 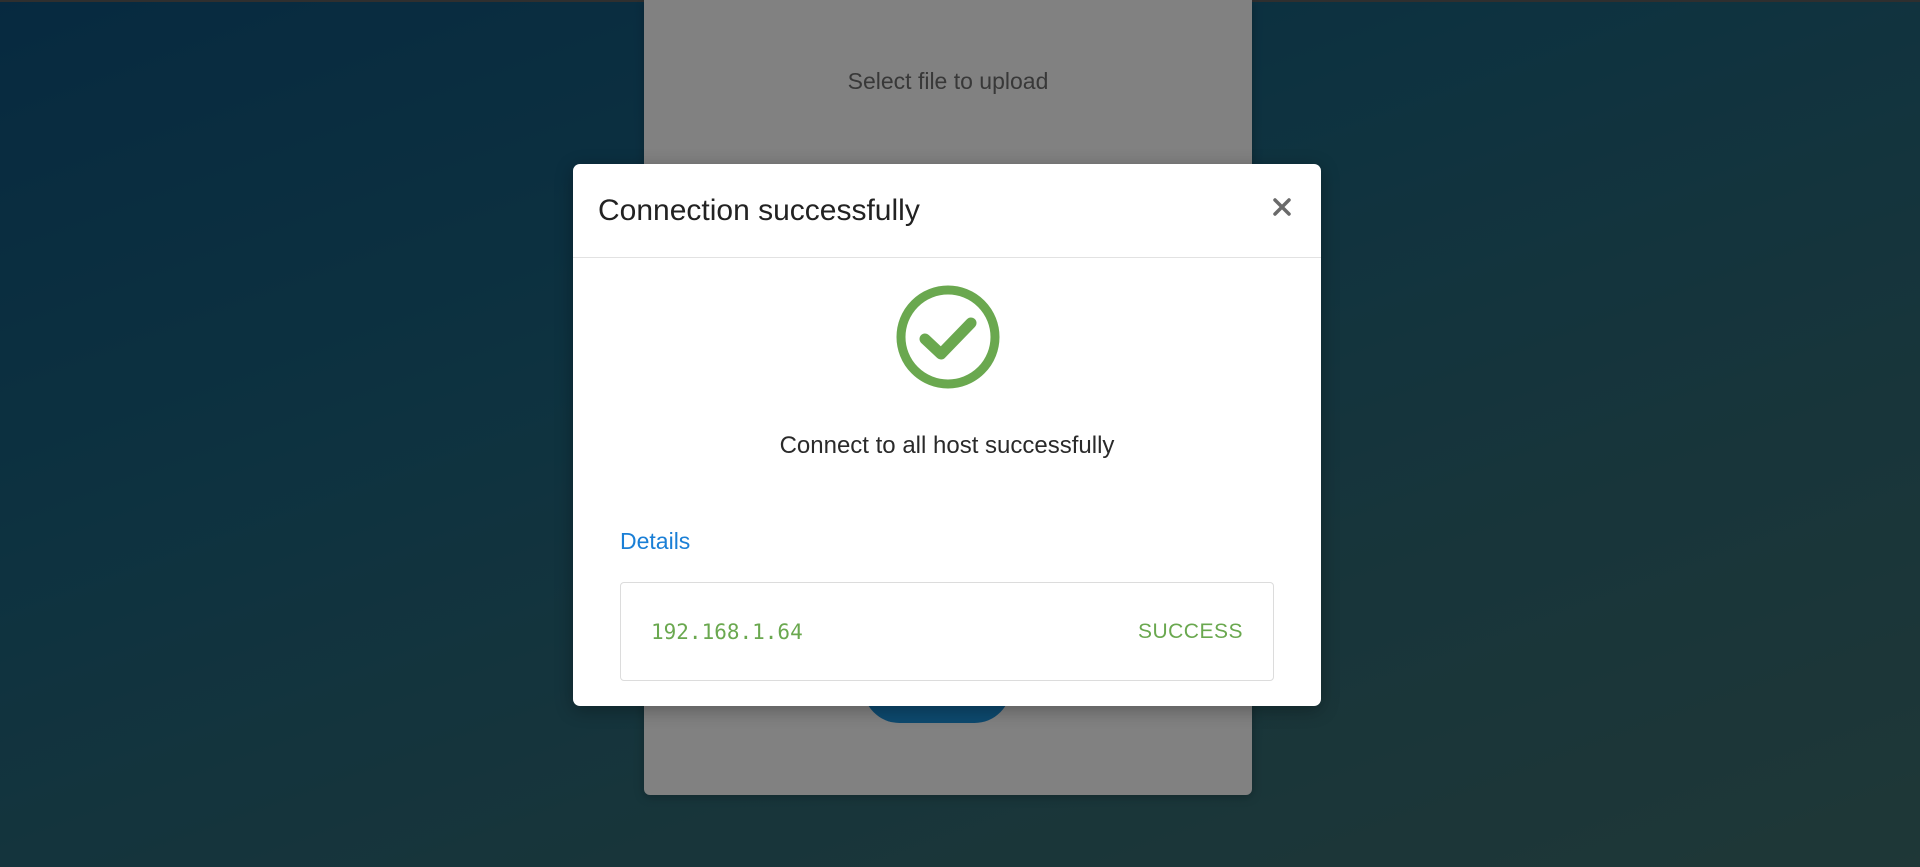 I want to click on close-icon, so click(x=1282, y=207).